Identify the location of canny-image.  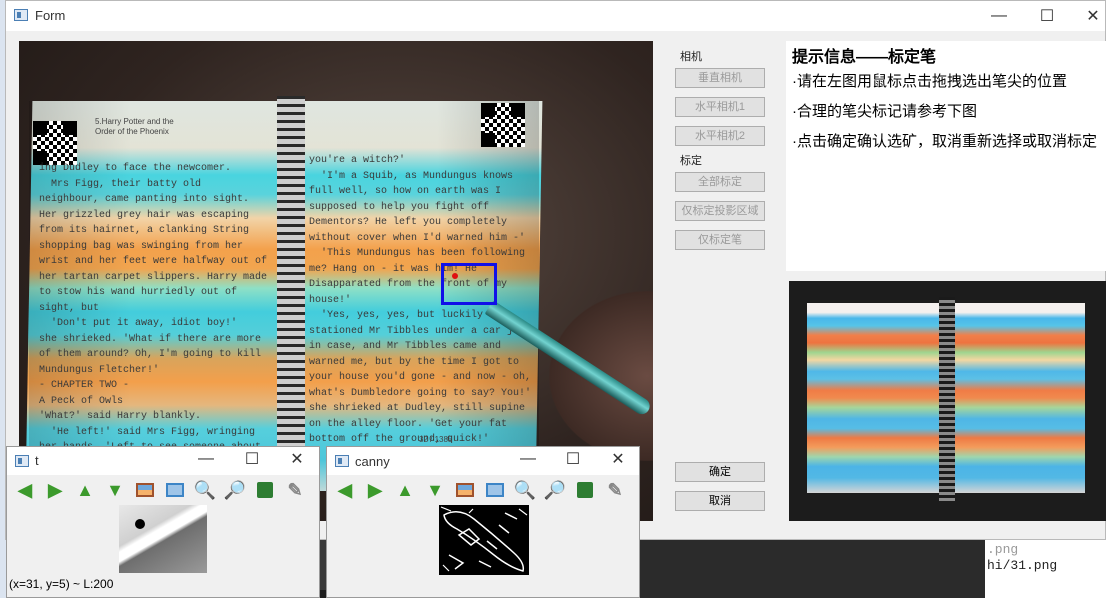
(484, 540).